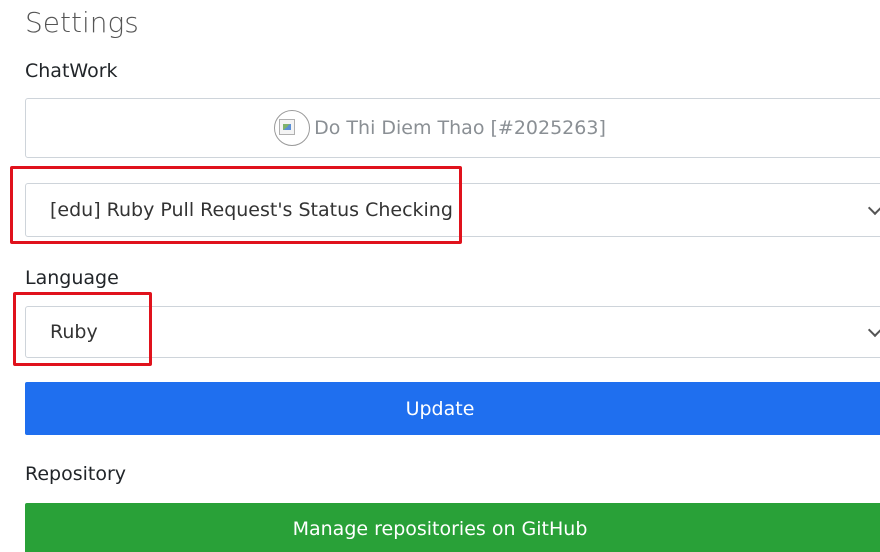 This screenshot has height=552, width=880. I want to click on manage-repositories-label: Manage repositories on GitHub, so click(440, 529).